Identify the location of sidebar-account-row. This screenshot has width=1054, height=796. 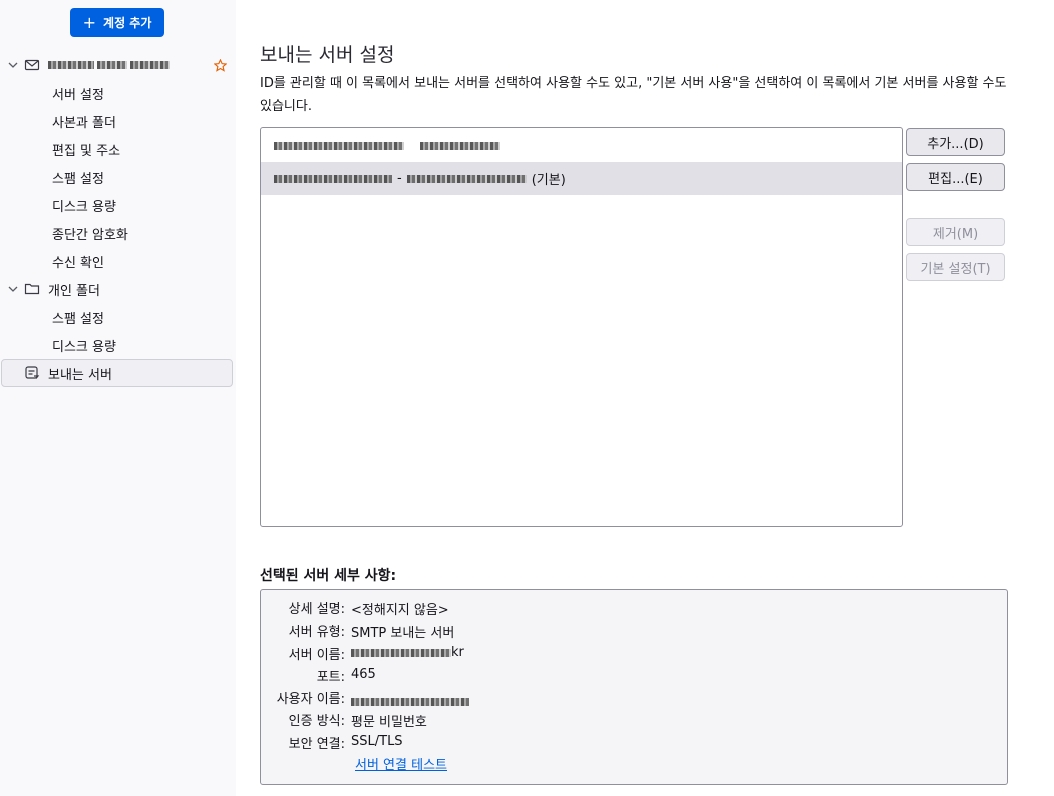
(118, 65).